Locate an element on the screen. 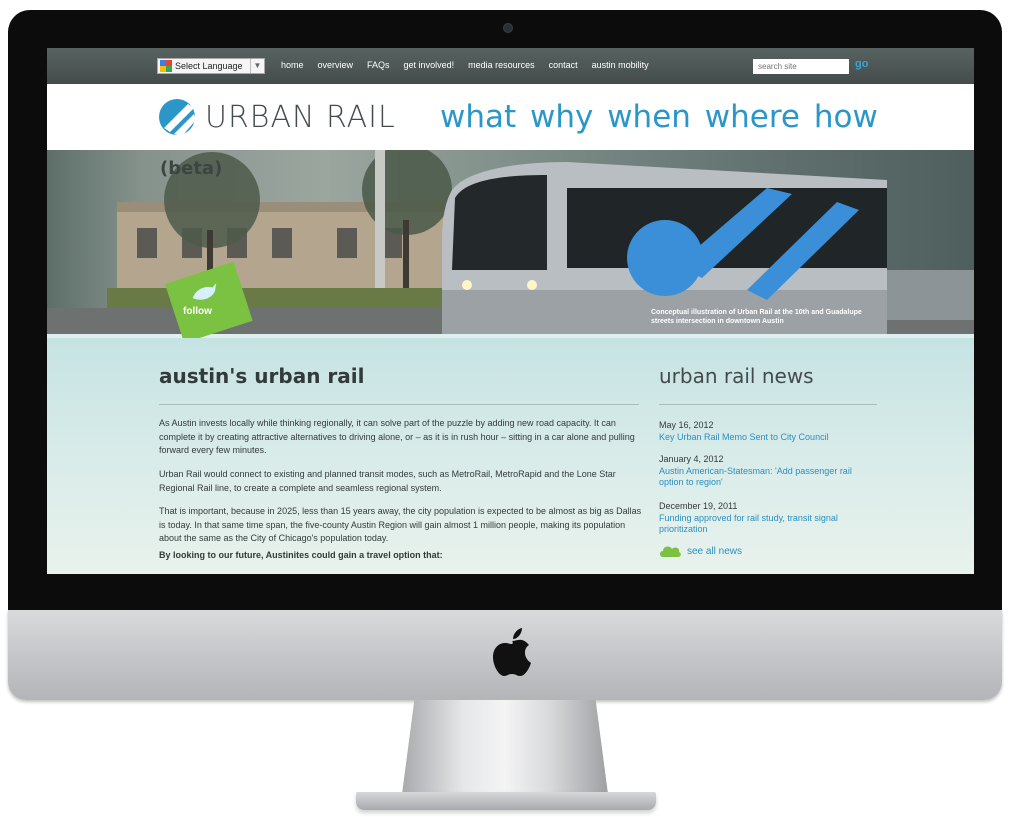  search-go-button: go is located at coordinates (861, 64).